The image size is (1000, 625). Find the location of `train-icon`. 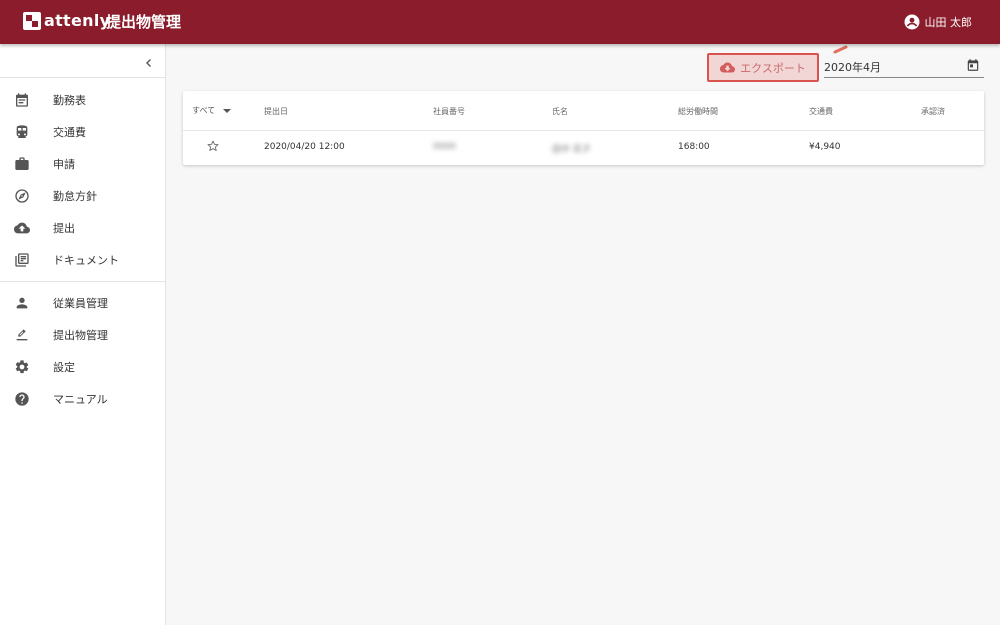

train-icon is located at coordinates (22, 132).